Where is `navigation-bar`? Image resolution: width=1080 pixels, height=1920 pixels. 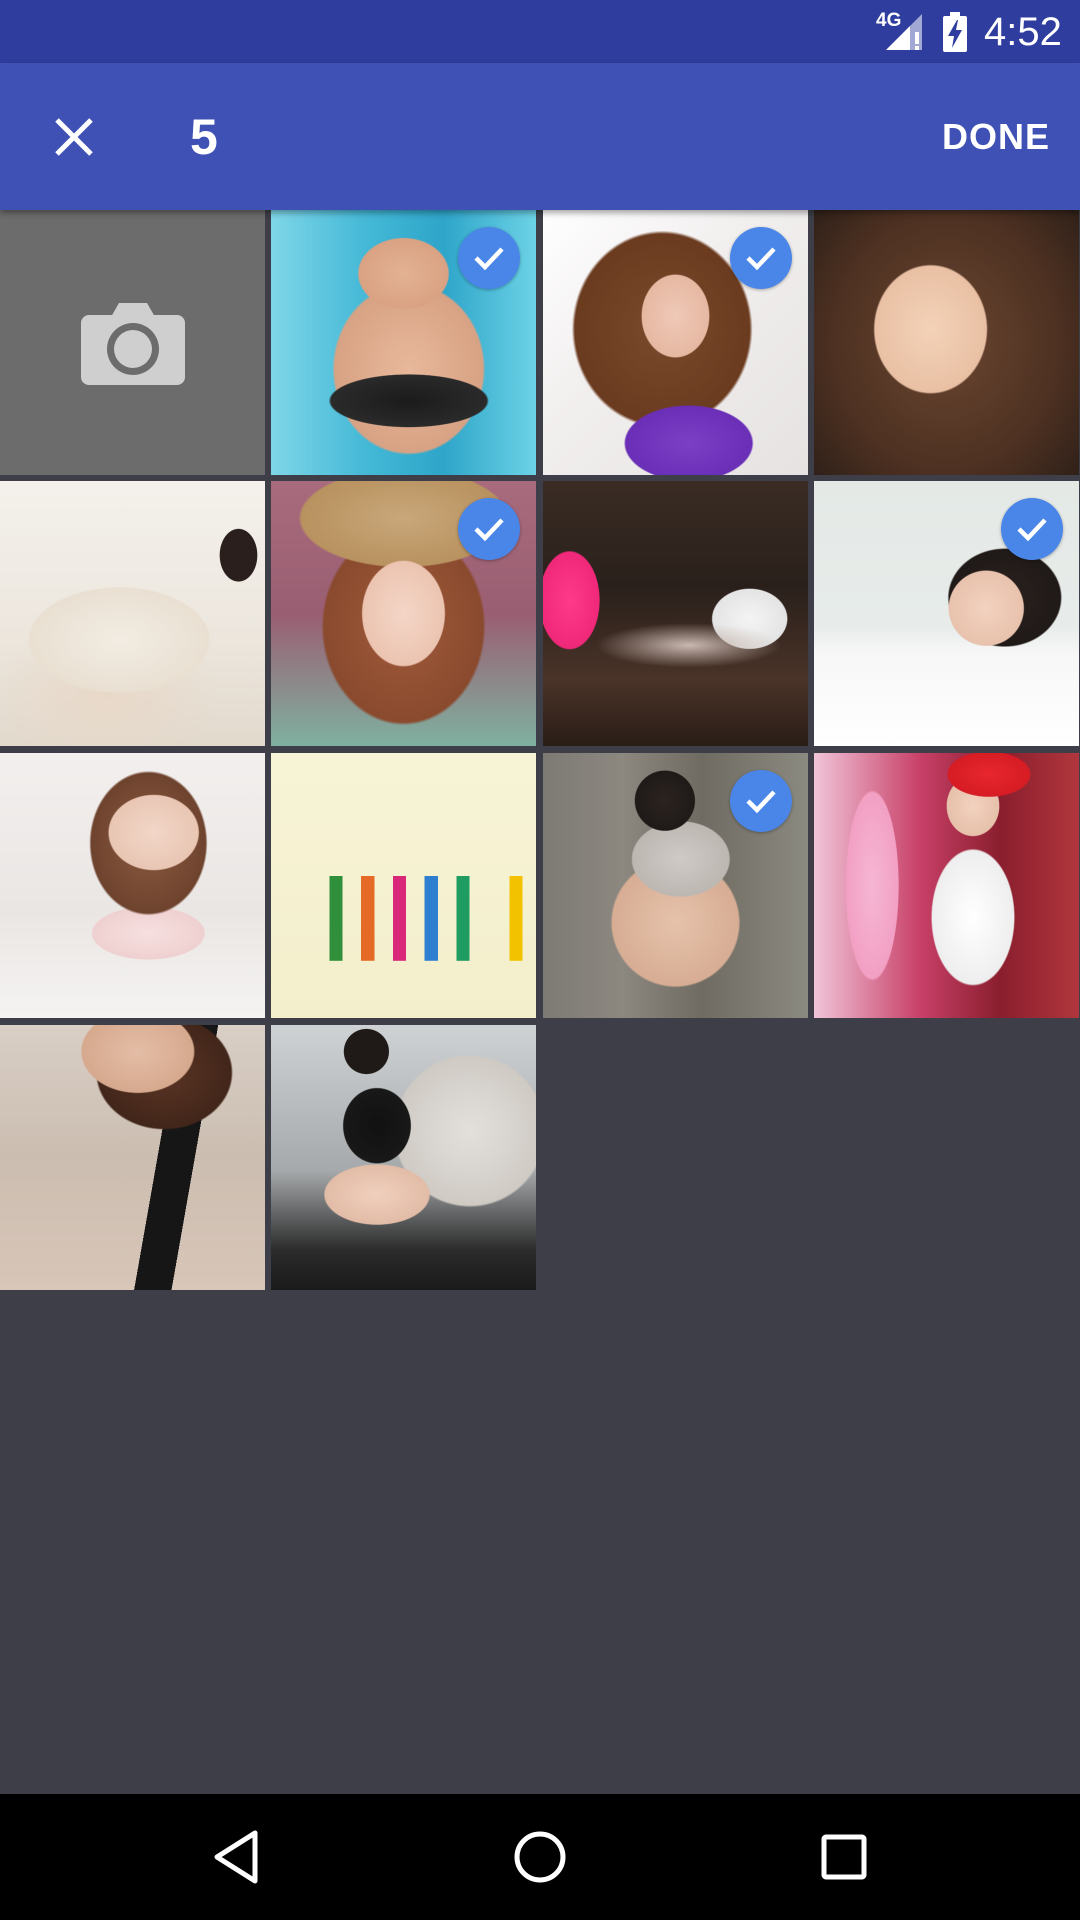 navigation-bar is located at coordinates (540, 1857).